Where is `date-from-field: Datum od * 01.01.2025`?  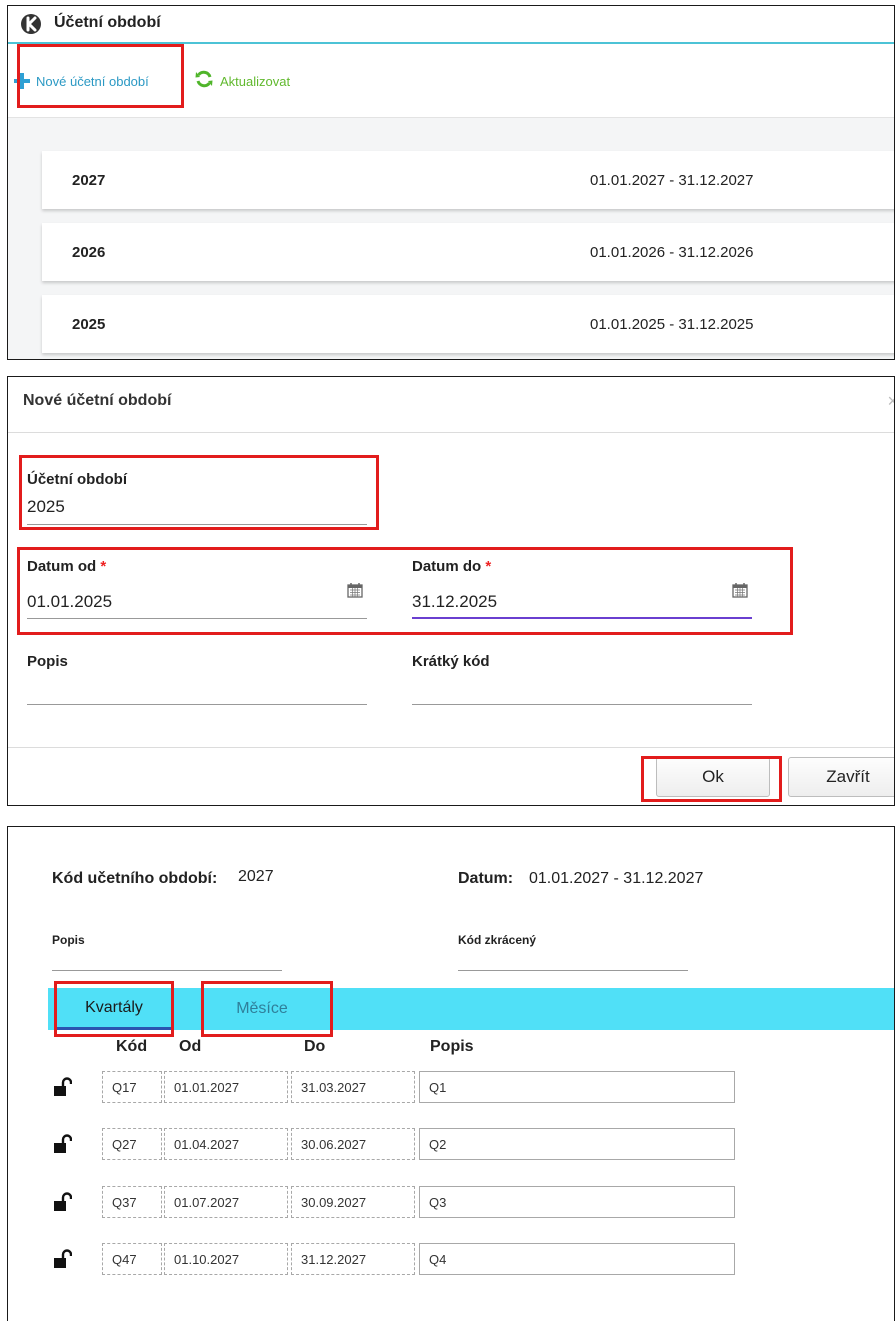 date-from-field: Datum od * 01.01.2025 is located at coordinates (197, 588).